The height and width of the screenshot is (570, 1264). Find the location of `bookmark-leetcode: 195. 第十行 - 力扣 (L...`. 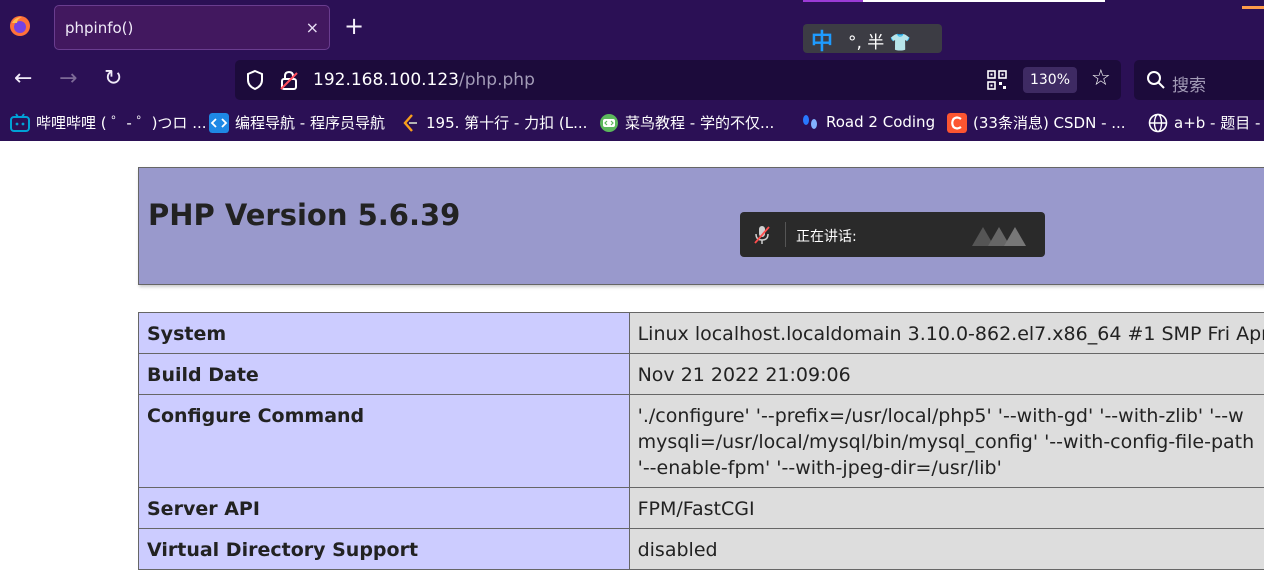

bookmark-leetcode: 195. 第十行 - 力扣 (L... is located at coordinates (493, 123).